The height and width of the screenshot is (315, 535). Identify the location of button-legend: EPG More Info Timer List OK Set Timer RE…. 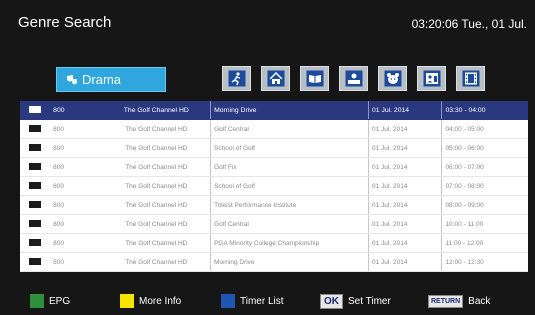
(267, 303).